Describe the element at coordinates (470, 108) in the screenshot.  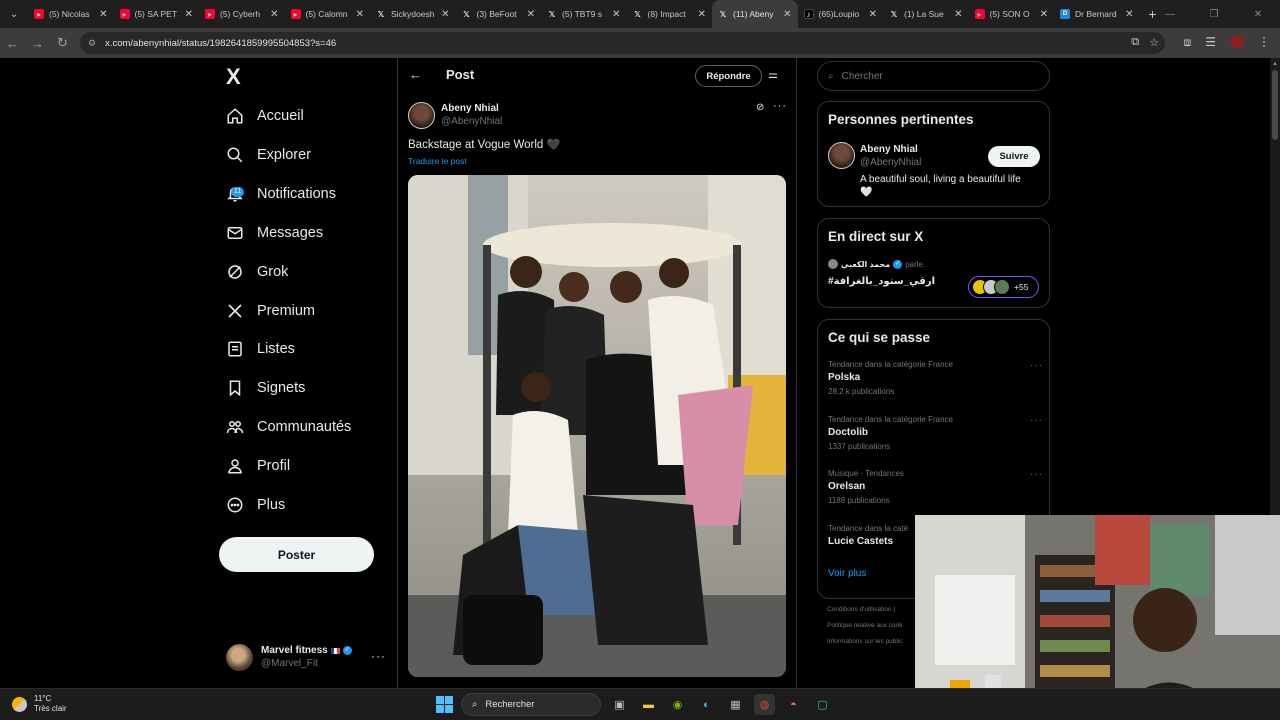
I see `author-name: Abeny Nhial` at that location.